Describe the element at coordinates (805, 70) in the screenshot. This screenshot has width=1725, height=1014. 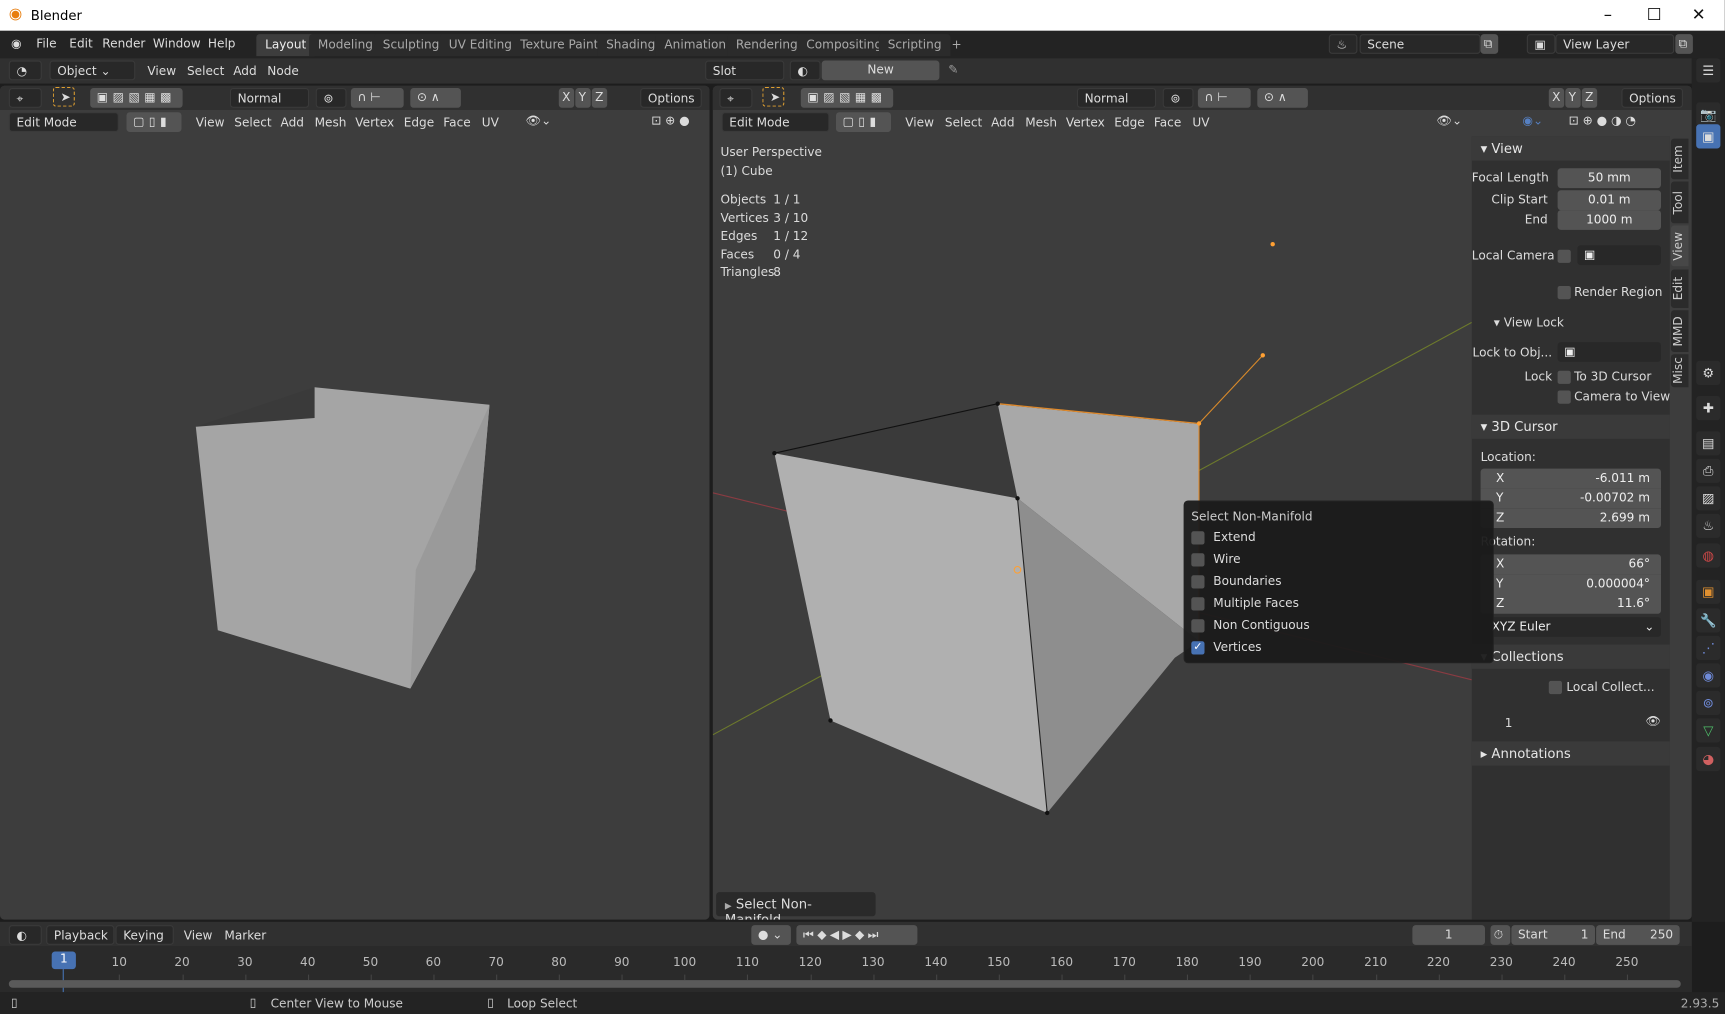
I see `material-icon: ◐` at that location.